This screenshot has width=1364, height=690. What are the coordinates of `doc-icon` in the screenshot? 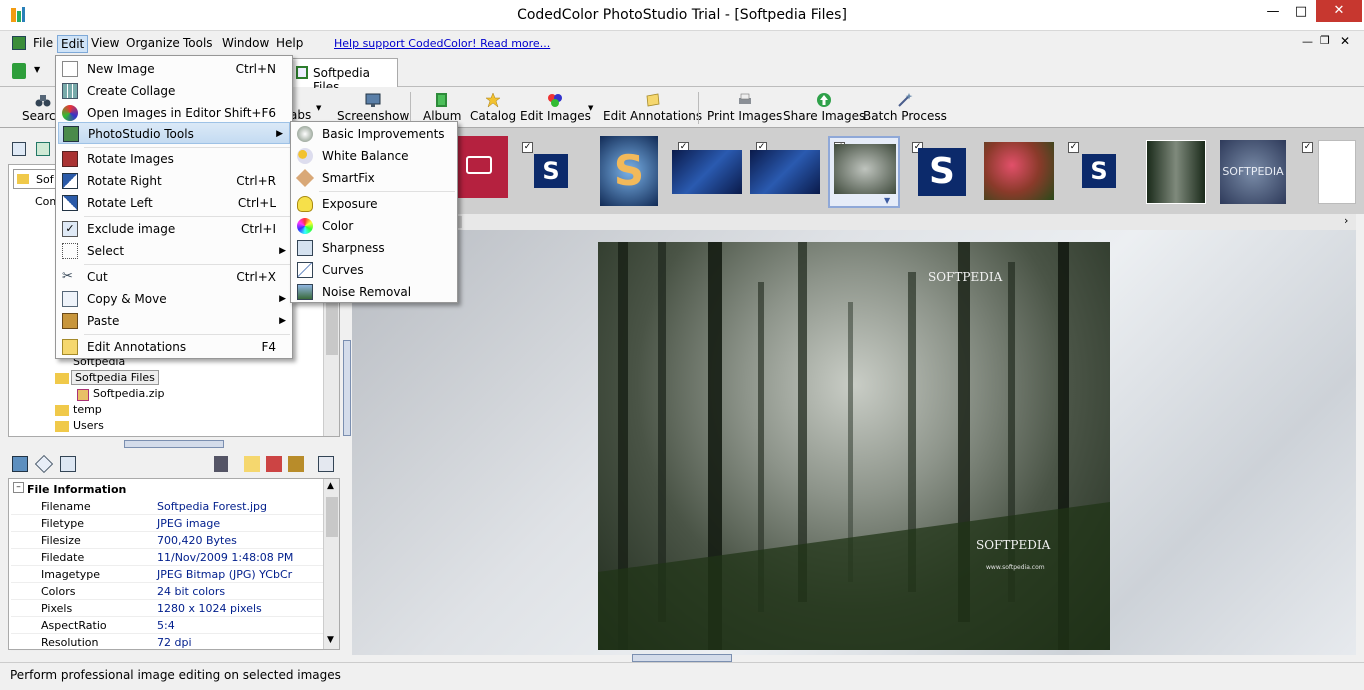 It's located at (19, 43).